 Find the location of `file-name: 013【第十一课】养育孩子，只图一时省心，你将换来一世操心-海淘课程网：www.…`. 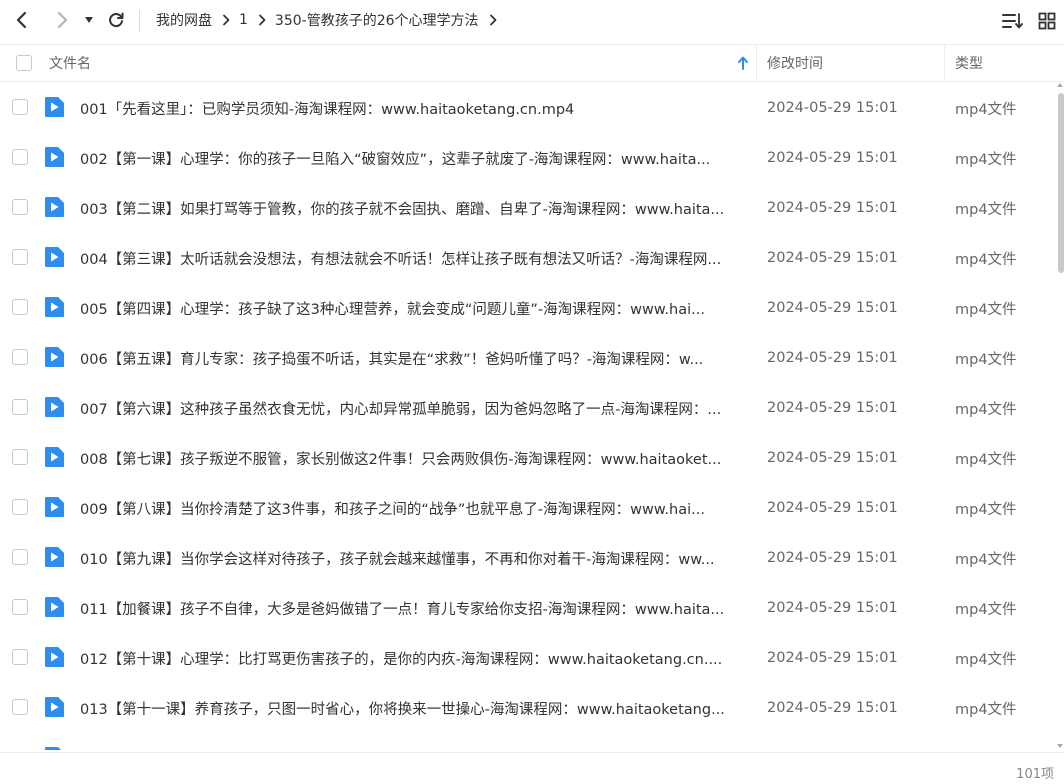

file-name: 013【第十一课】养育孩子，只图一时省心，你将换来一世操心-海淘课程网：www.… is located at coordinates (414, 708).